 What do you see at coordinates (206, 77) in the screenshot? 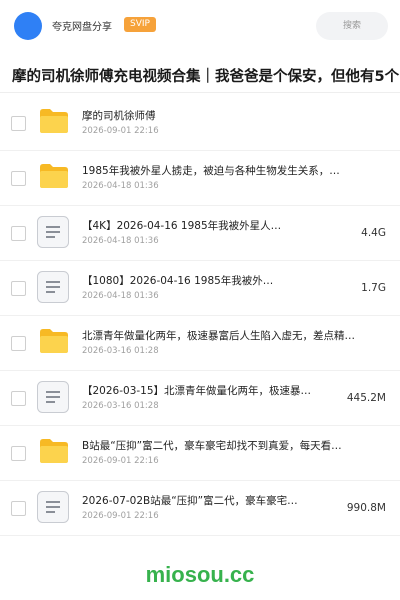
I see `page-title: 摩的司机徐师傅充电视频合集｜我爸爸是个保安，但他有5个` at bounding box center [206, 77].